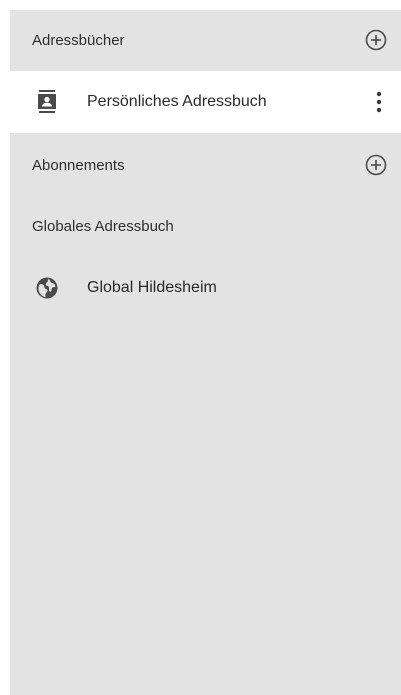 The height and width of the screenshot is (695, 401). I want to click on section-title-address-books: Adressbücher, so click(78, 40).